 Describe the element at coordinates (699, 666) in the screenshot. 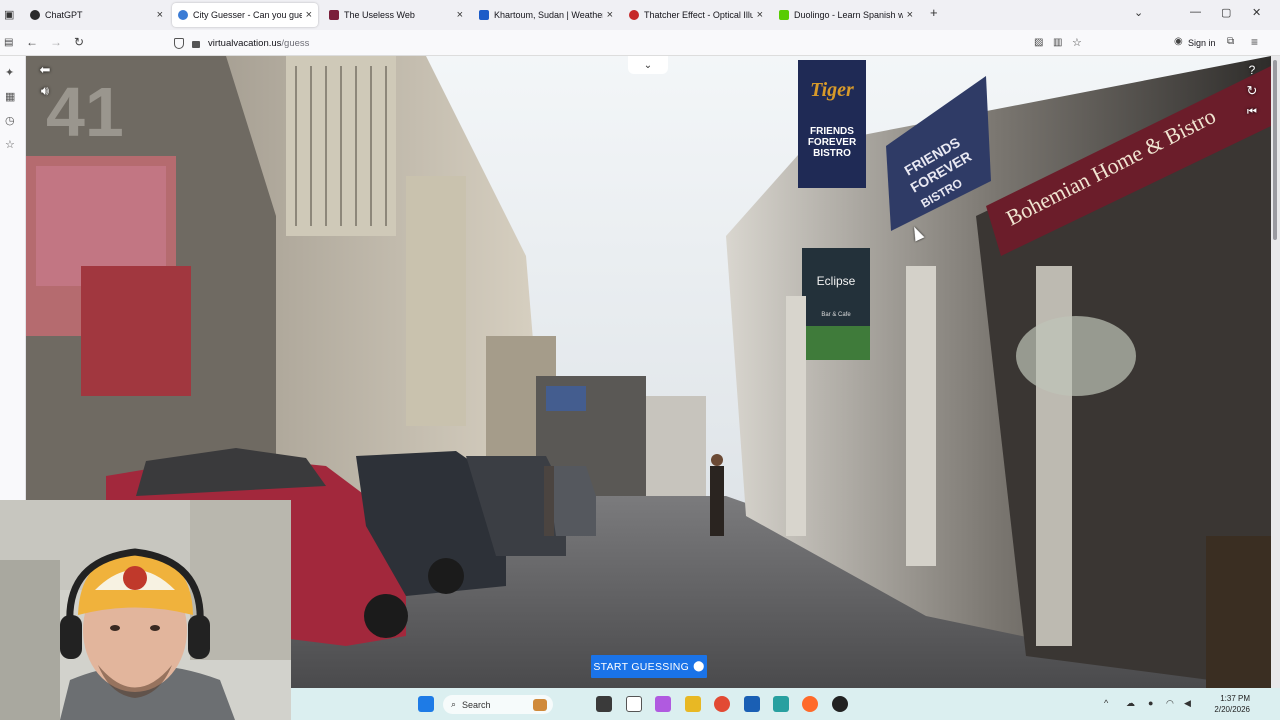

I see `map-pin-icon: ⬤` at that location.